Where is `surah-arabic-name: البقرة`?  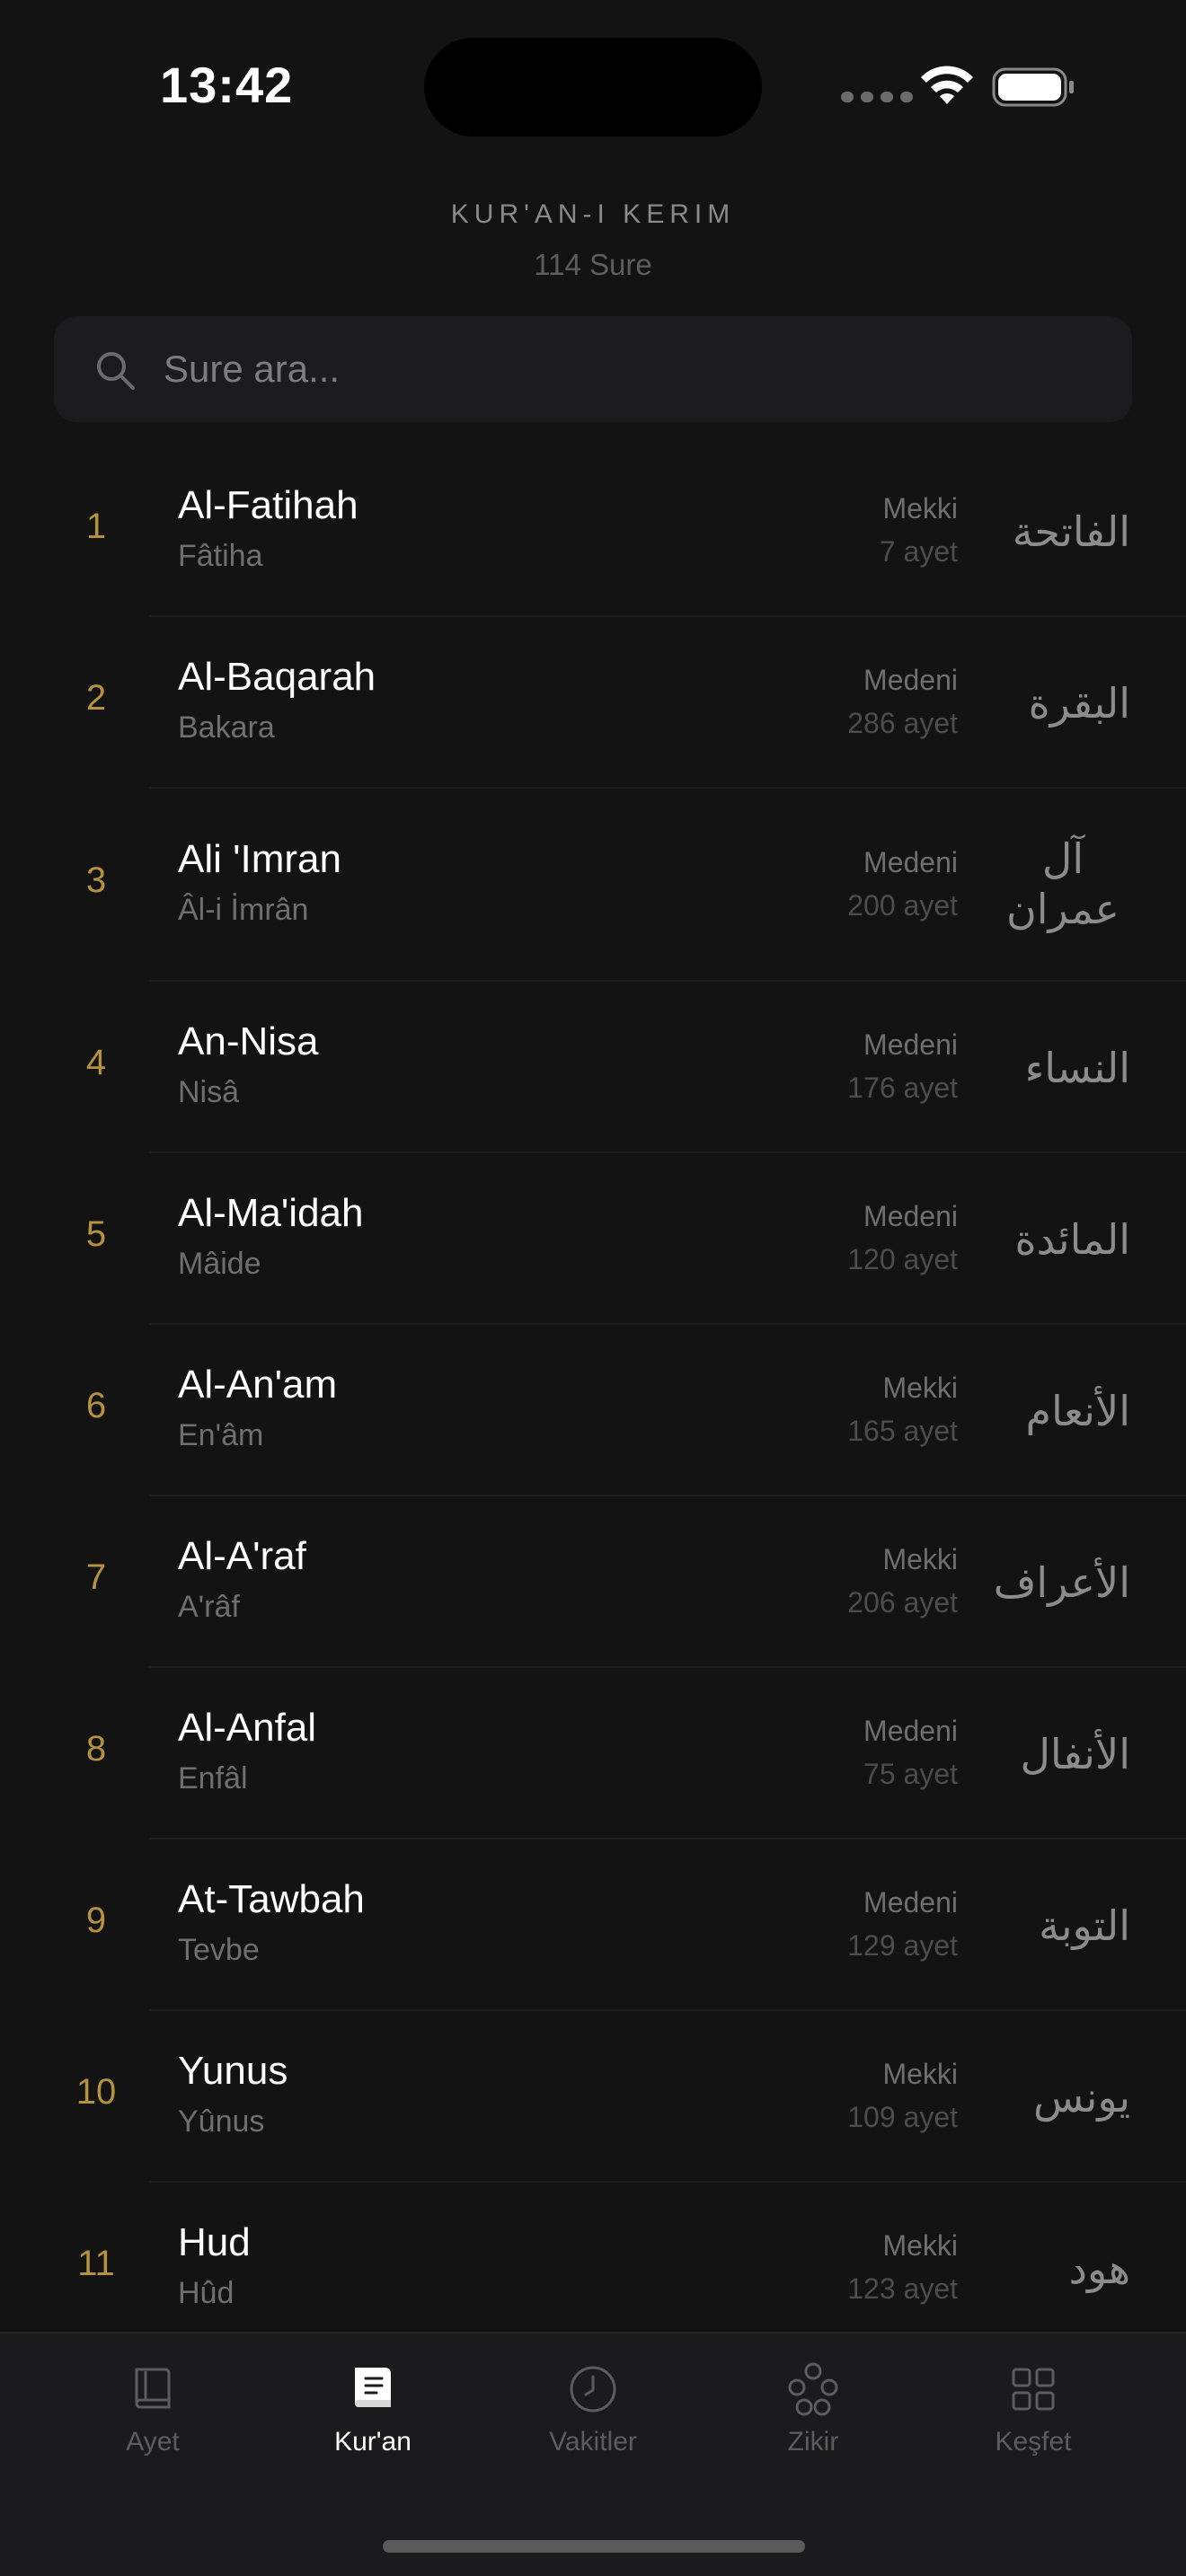
surah-arabic-name: البقرة is located at coordinates (1079, 703).